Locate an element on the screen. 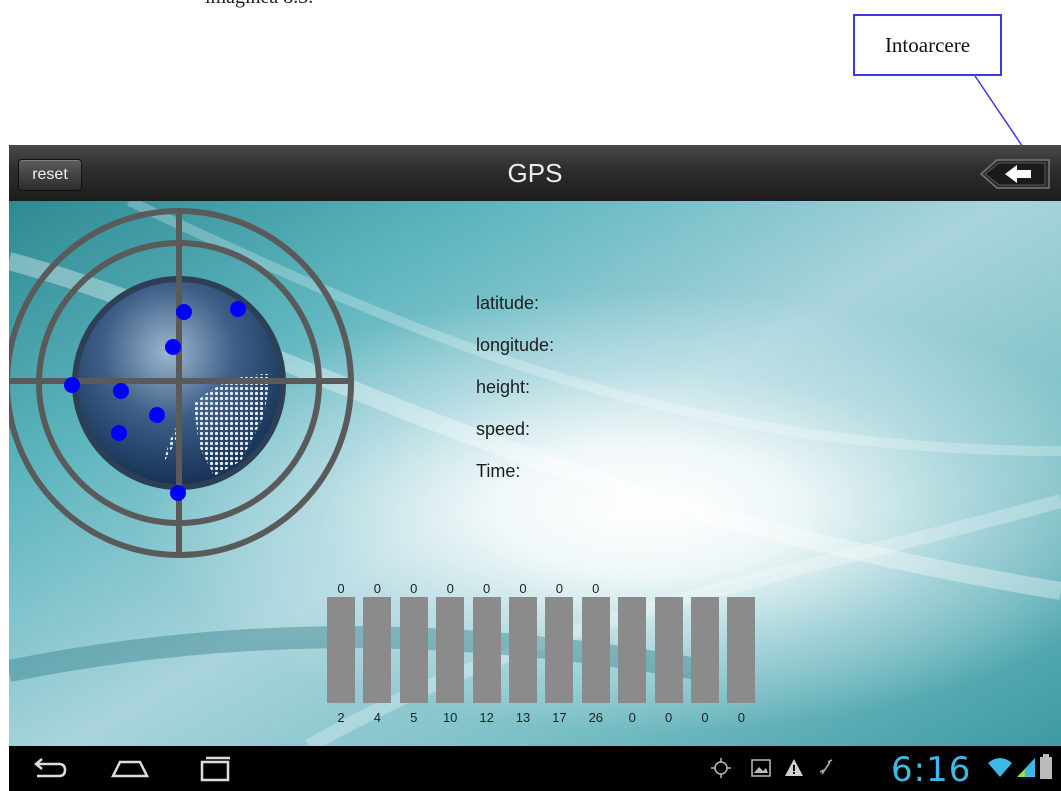  satellite-radar is located at coordinates (181, 383).